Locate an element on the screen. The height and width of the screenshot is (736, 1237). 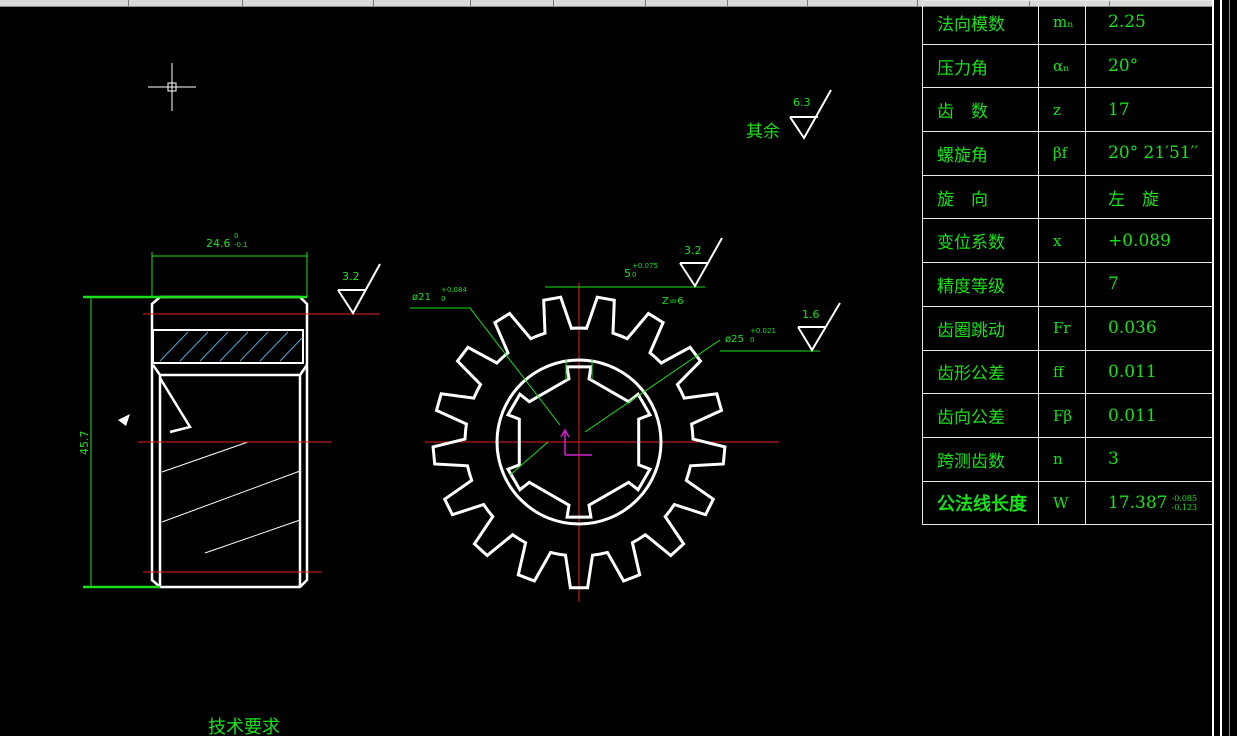
roughness-side-value: 3.2 is located at coordinates (351, 276).